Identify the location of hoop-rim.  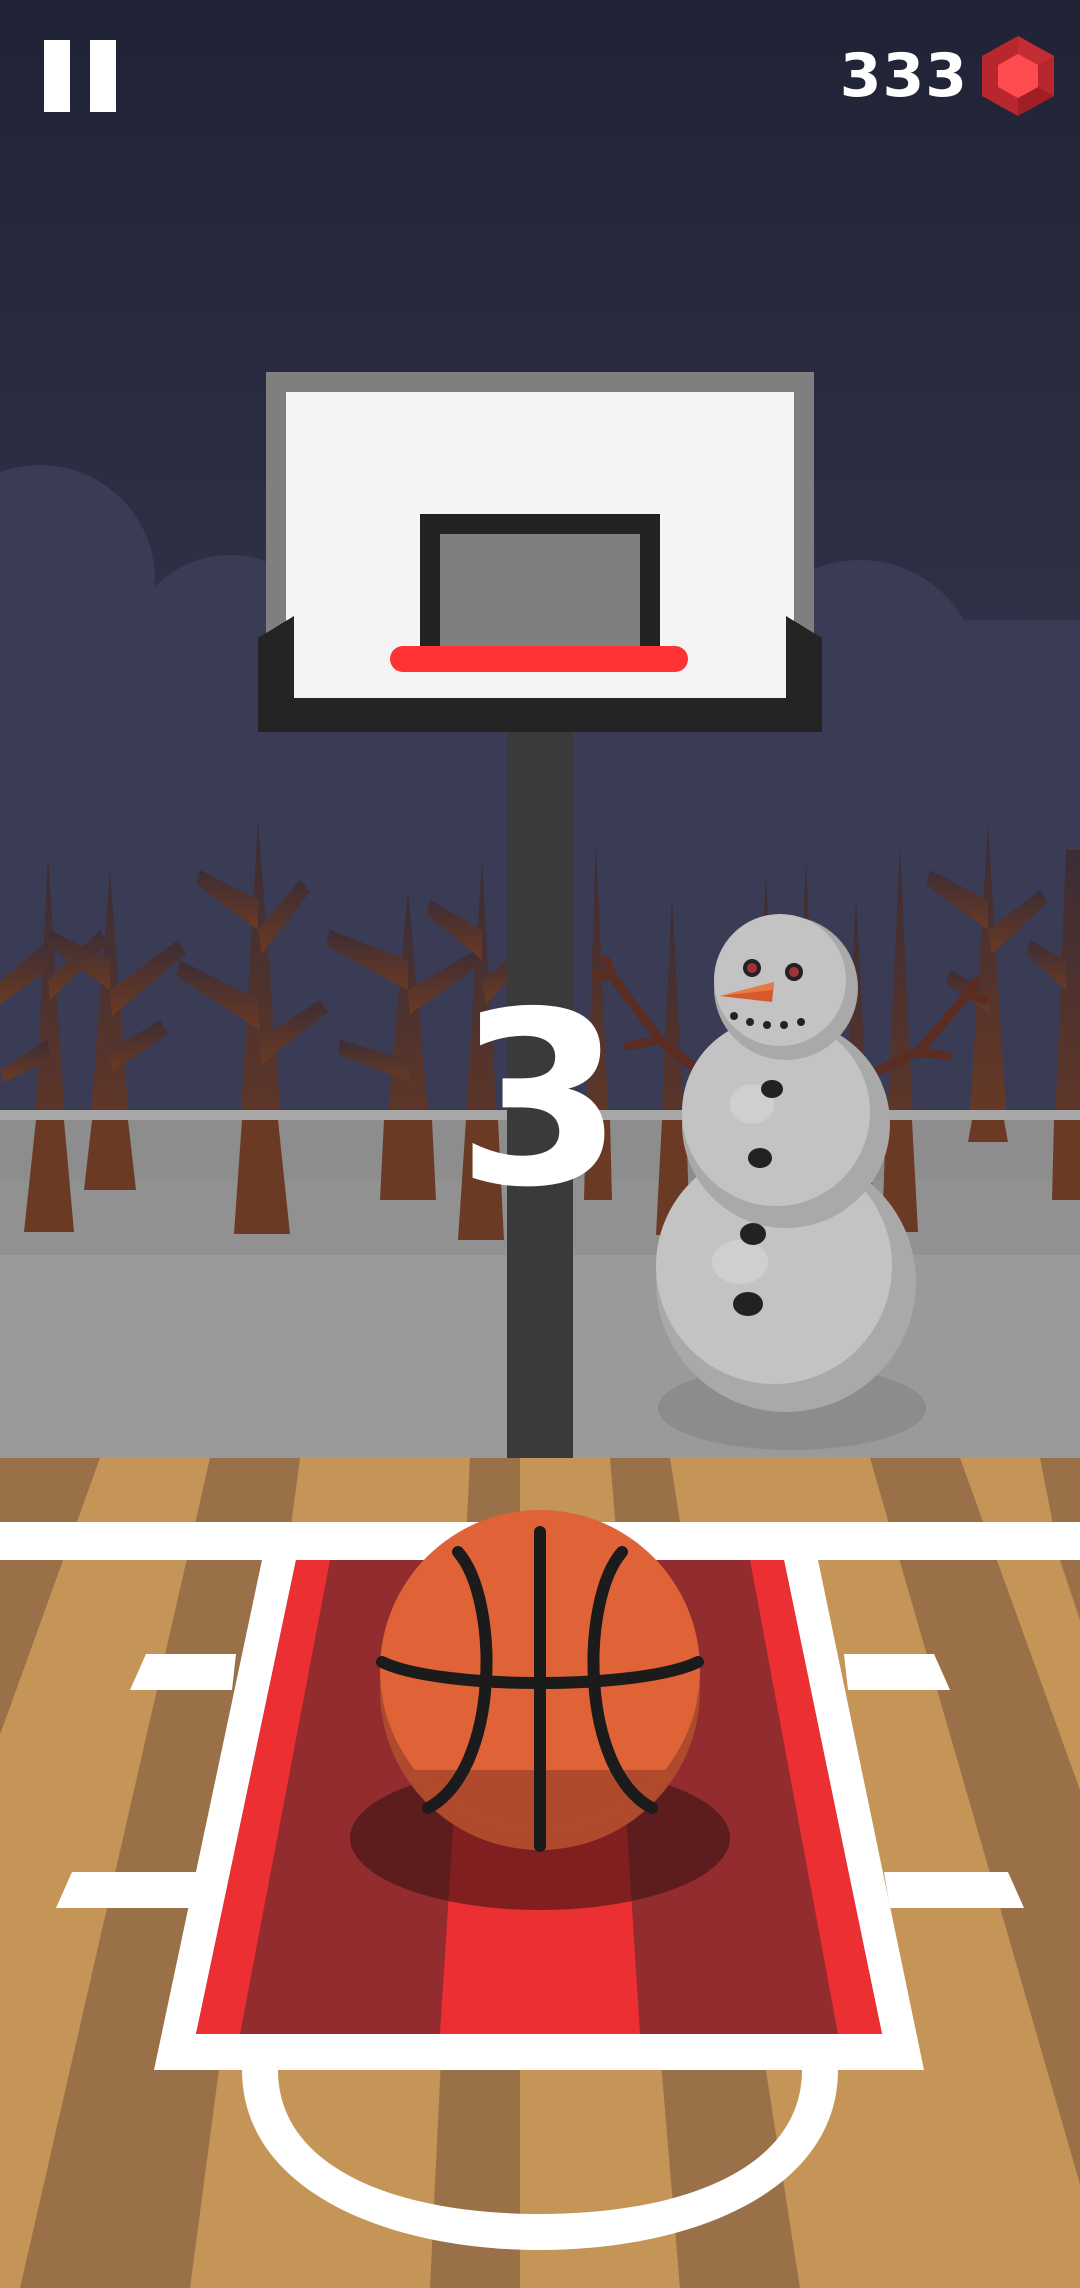
(539, 659).